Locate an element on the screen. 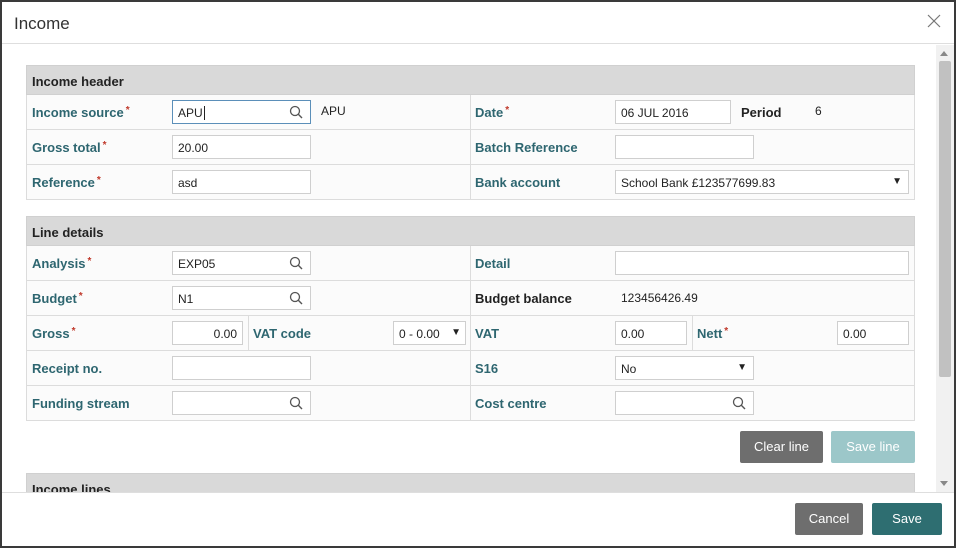  reference-label: Reference * is located at coordinates (66, 182).